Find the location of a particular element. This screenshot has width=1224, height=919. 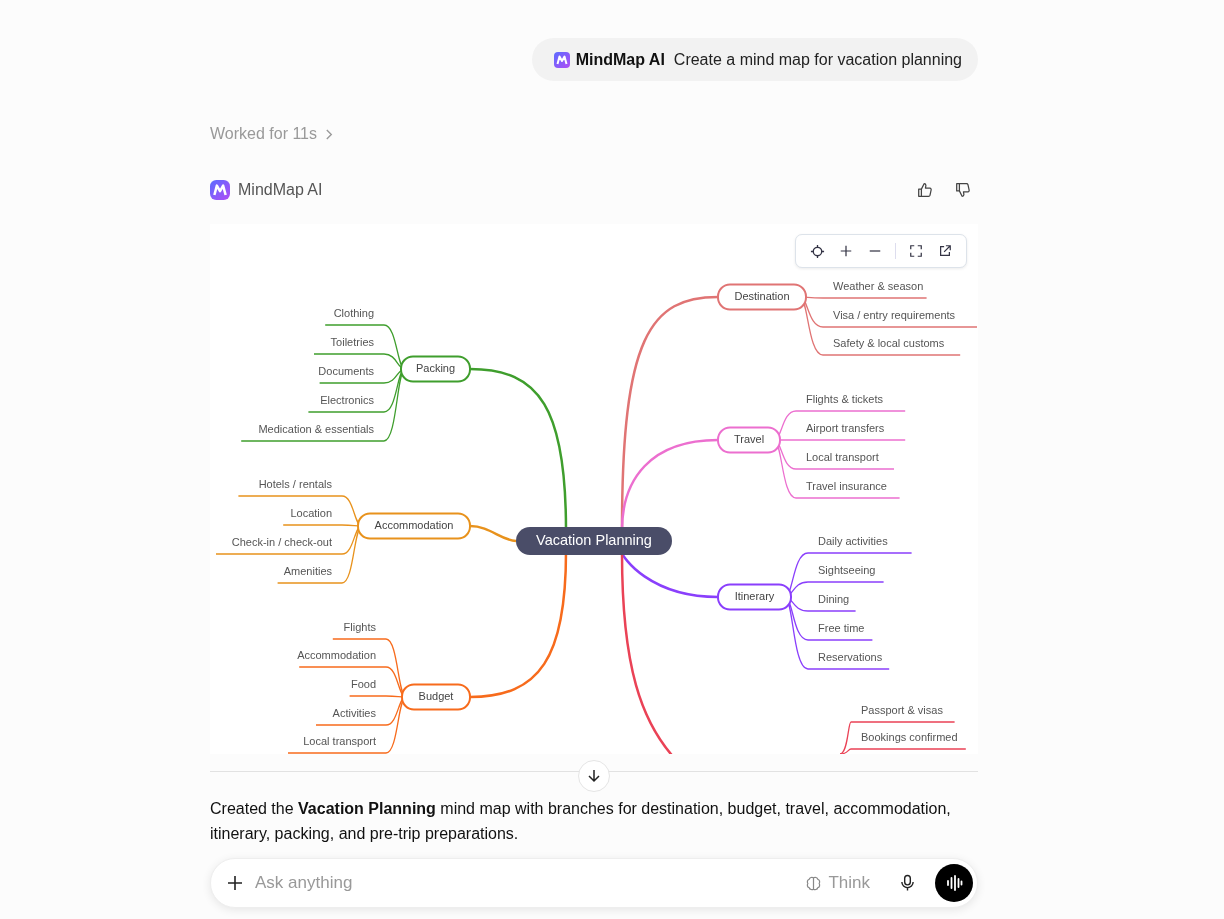

subtopic-label: Flights & tickets is located at coordinates (845, 398).